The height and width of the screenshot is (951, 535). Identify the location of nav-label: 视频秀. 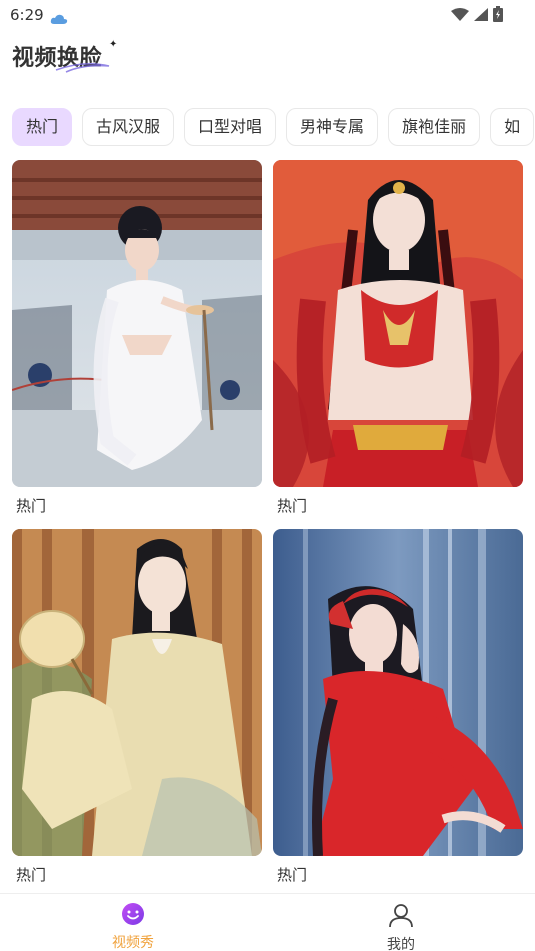
(133, 943).